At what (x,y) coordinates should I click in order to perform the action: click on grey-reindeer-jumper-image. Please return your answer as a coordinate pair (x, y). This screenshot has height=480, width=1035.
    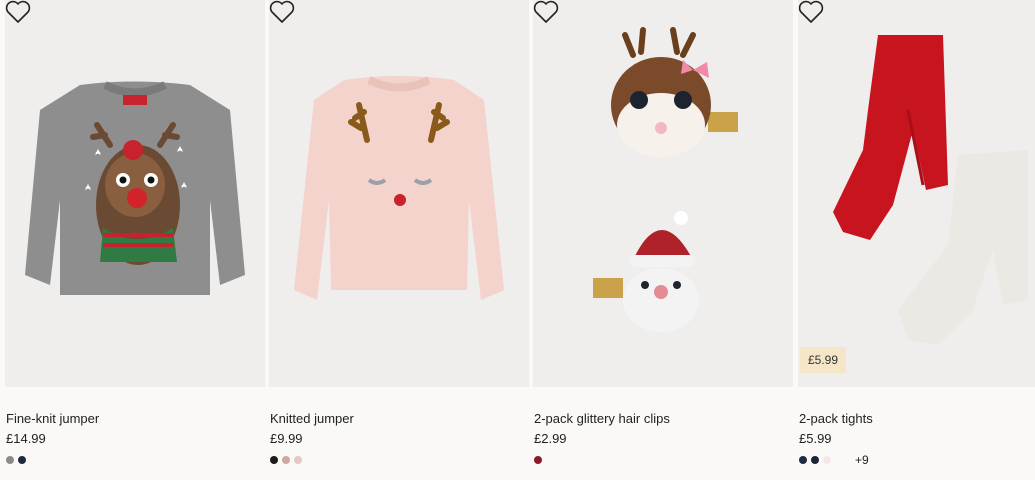
    Looking at the image, I should click on (135, 188).